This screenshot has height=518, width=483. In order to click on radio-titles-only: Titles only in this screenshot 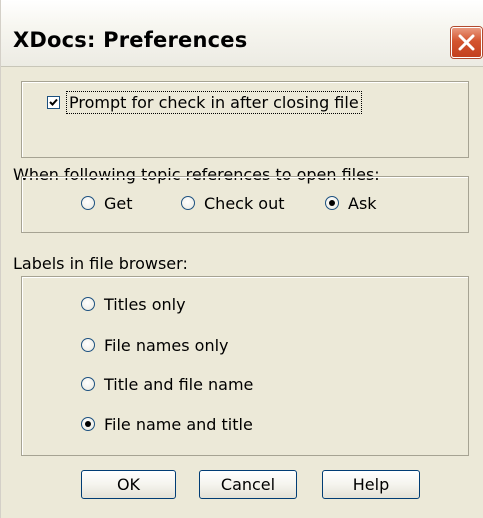, I will do `click(133, 304)`.